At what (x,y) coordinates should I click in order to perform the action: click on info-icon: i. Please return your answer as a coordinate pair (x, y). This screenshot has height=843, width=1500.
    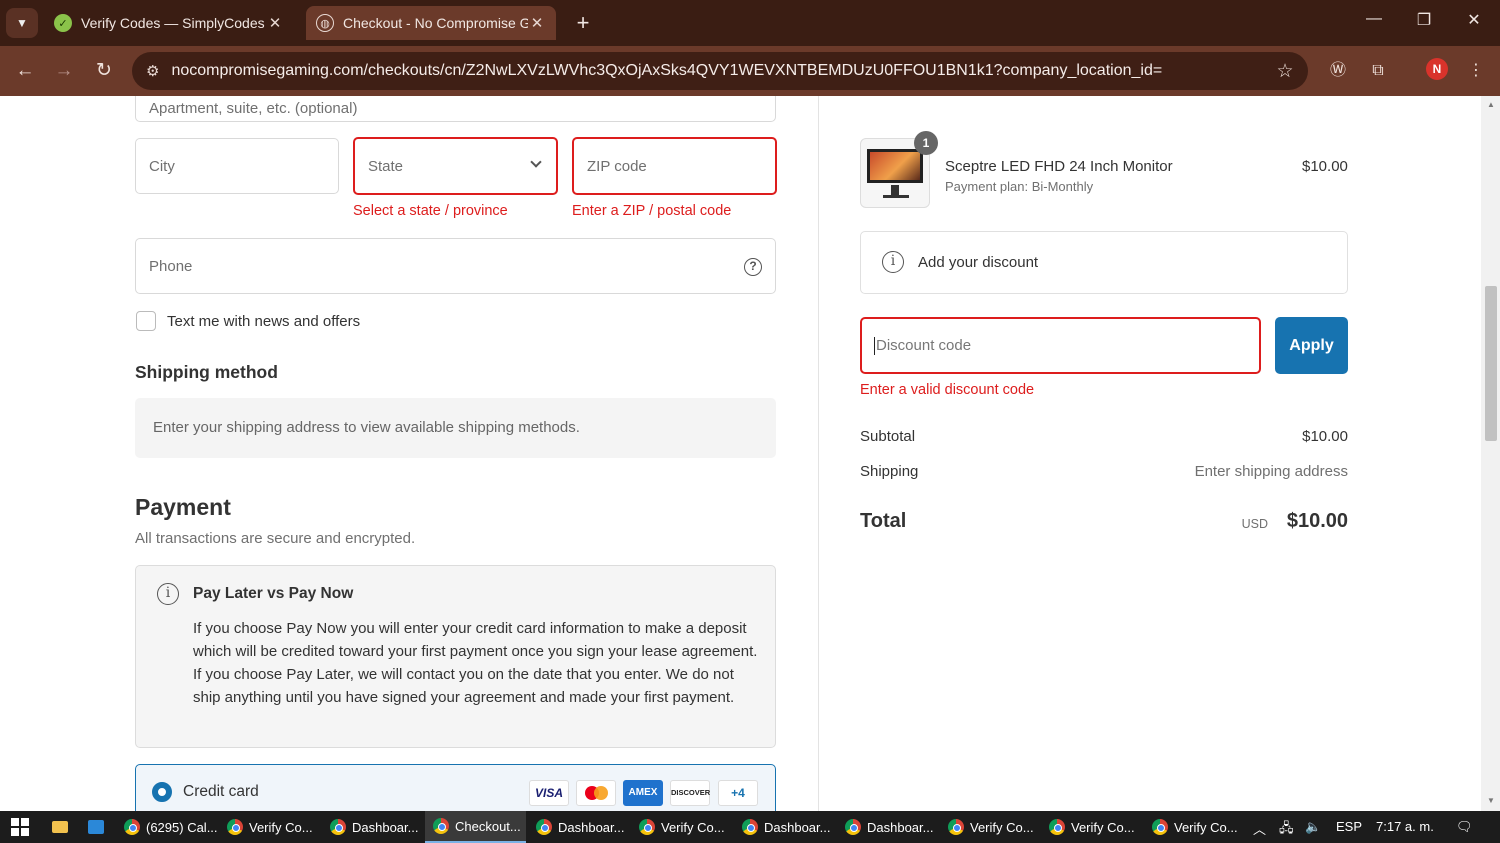
    Looking at the image, I should click on (893, 262).